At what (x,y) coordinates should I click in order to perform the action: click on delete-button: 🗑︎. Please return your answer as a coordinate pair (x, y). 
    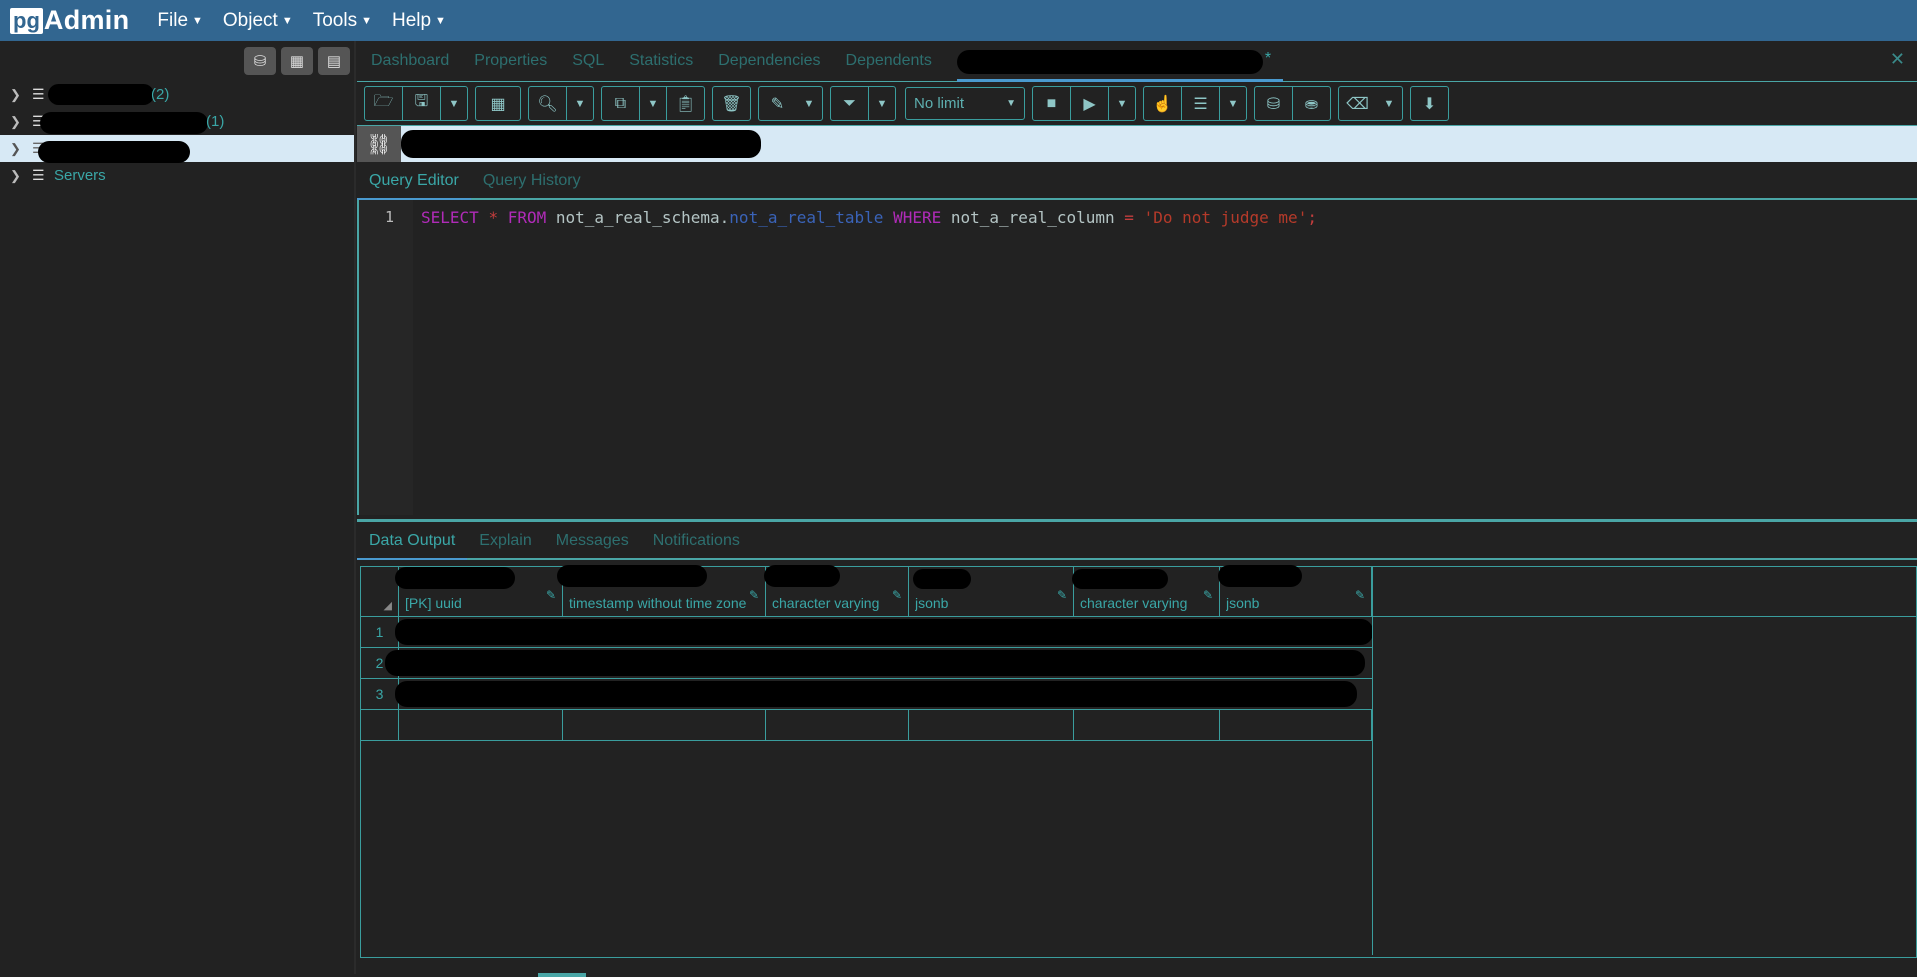
    Looking at the image, I should click on (731, 103).